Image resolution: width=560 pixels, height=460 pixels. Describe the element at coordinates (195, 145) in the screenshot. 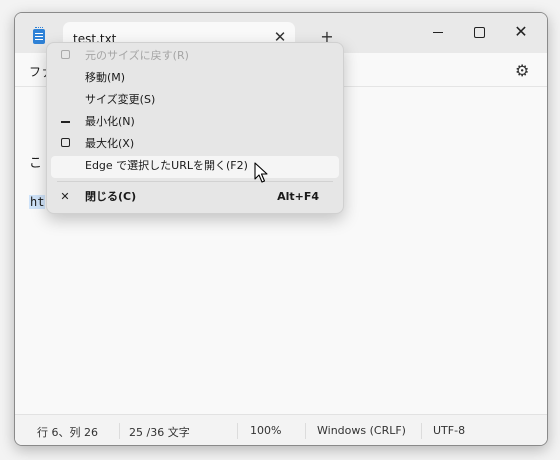

I see `menu-item-maximize: 最大化(X)` at that location.